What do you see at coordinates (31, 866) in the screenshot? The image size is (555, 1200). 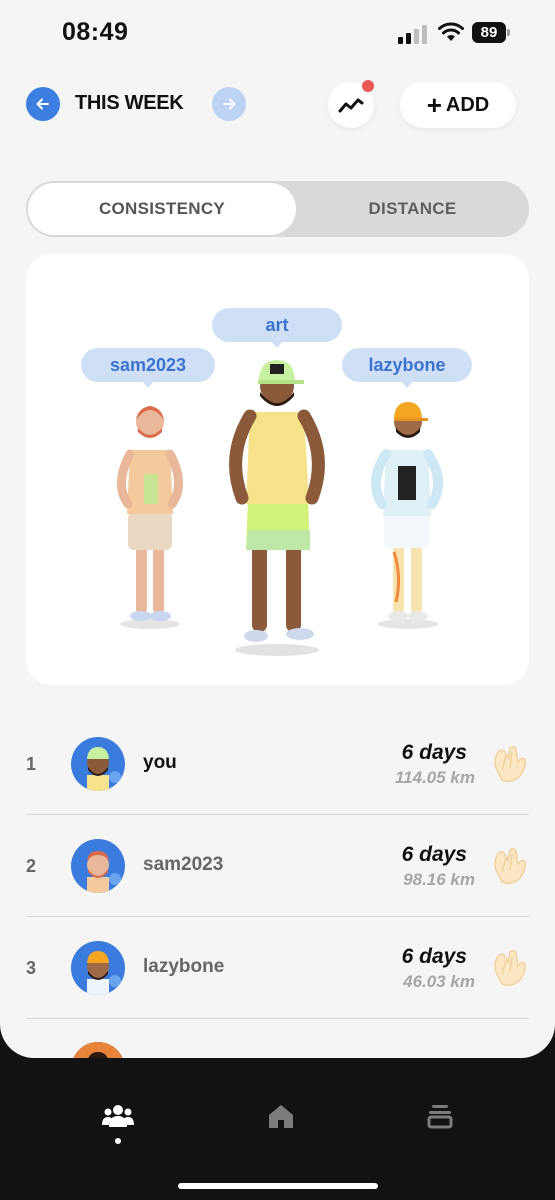 I see `rank-number: 2` at bounding box center [31, 866].